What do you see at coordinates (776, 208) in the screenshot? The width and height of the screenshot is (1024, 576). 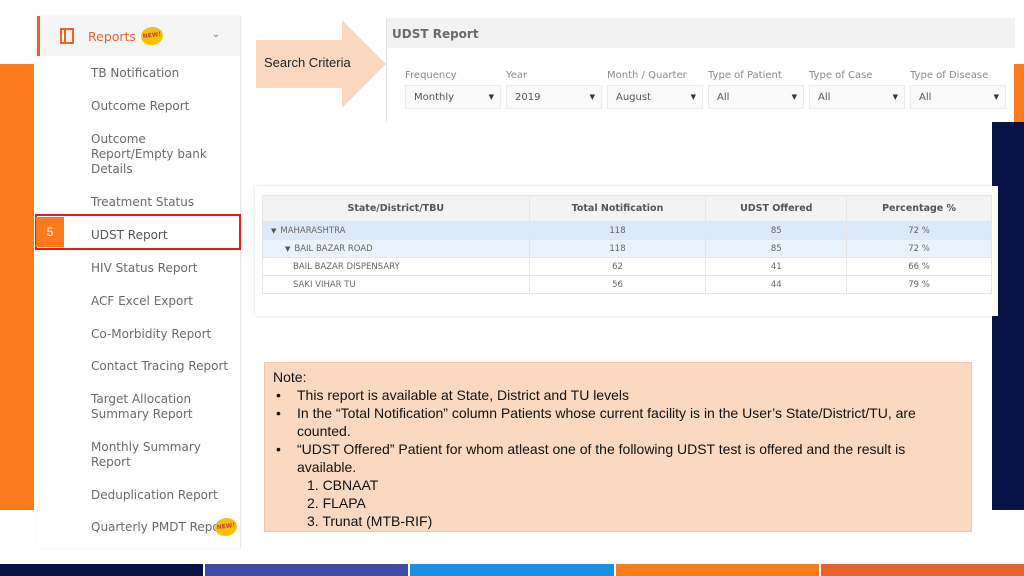 I see `column-header: UDST Offered` at bounding box center [776, 208].